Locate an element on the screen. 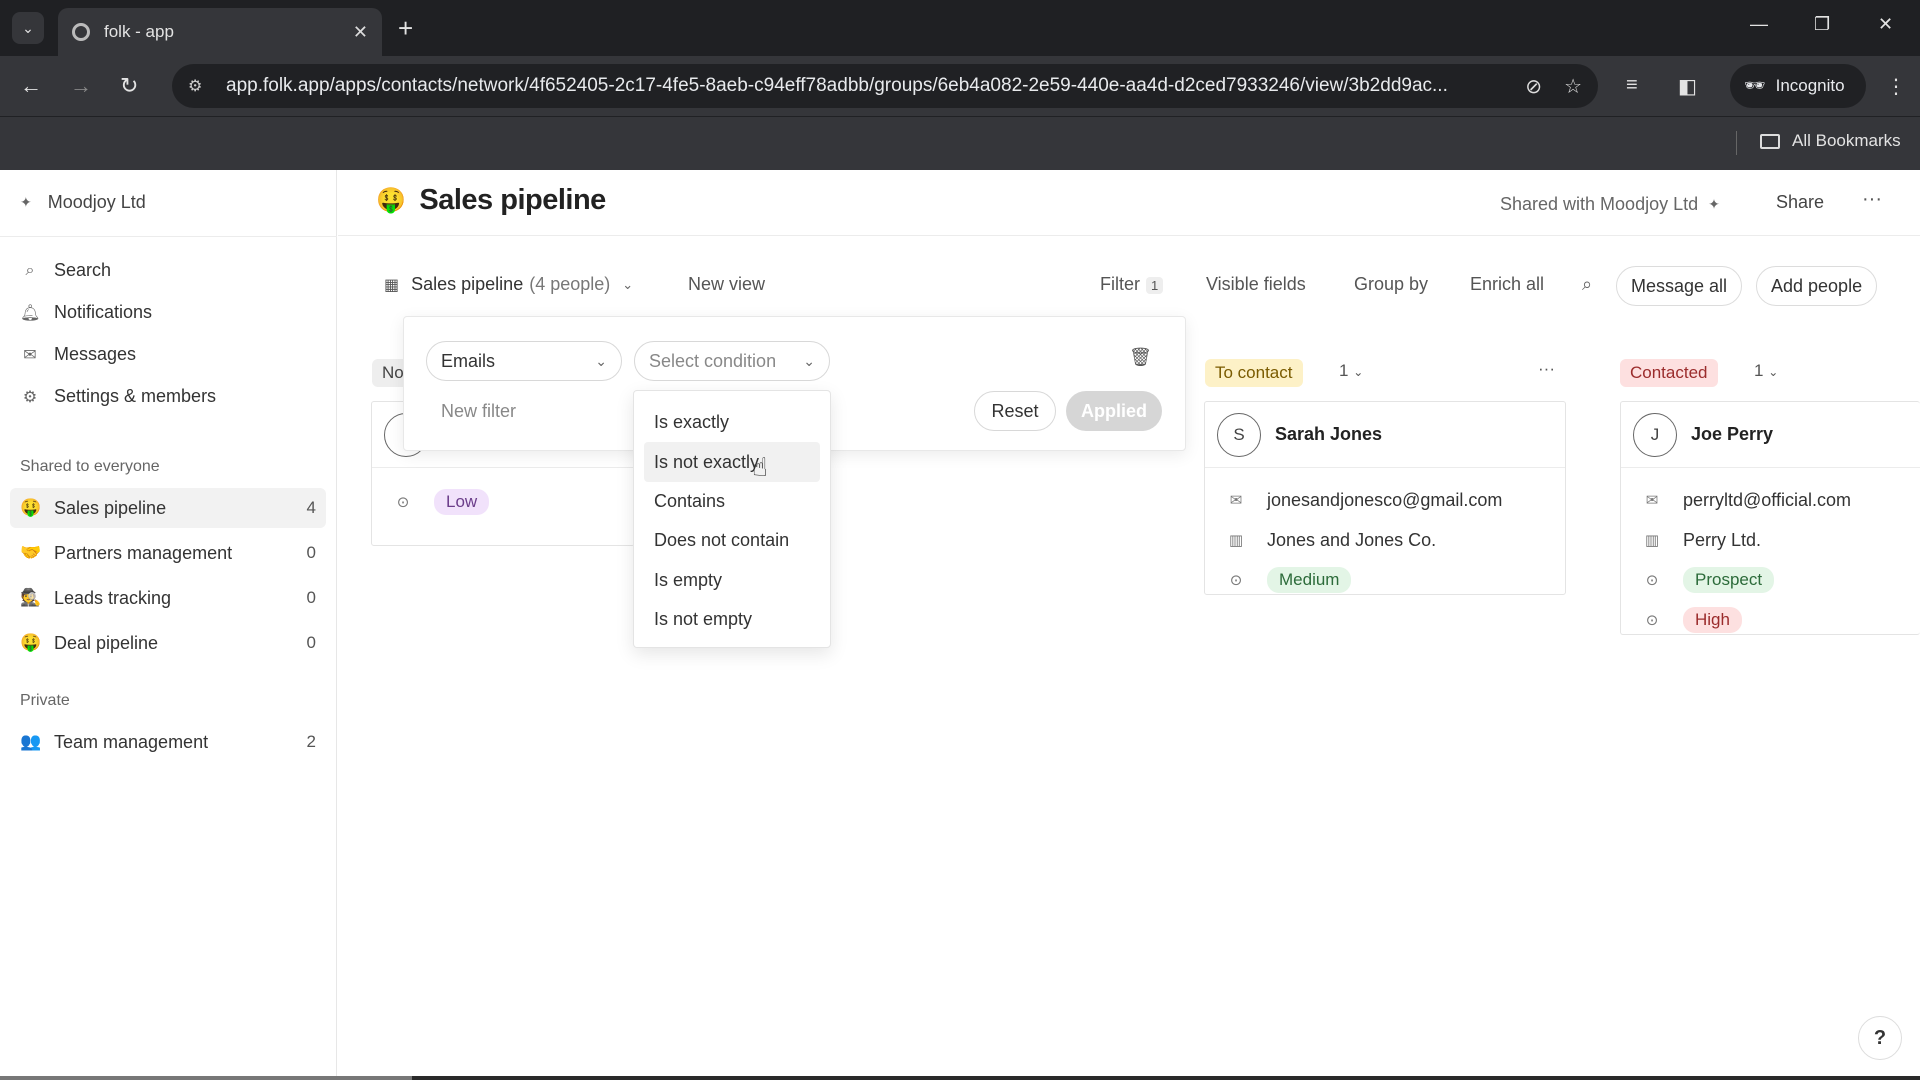  media-icon: ≡ is located at coordinates (1632, 85).